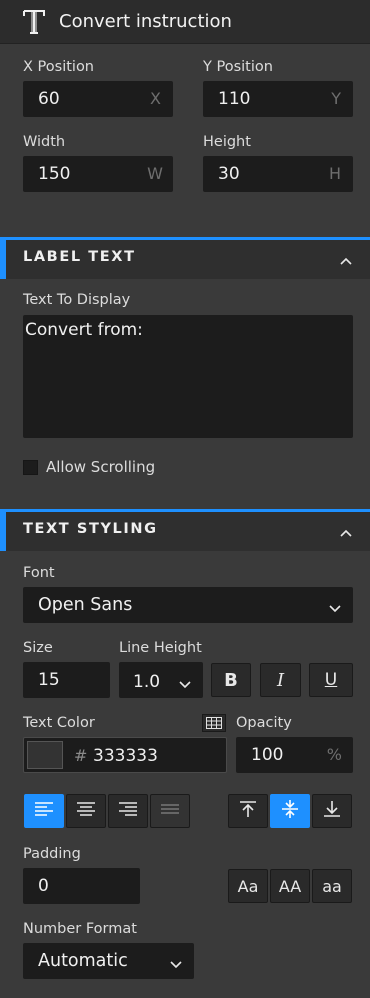  I want to click on italic-button: I, so click(280, 680).